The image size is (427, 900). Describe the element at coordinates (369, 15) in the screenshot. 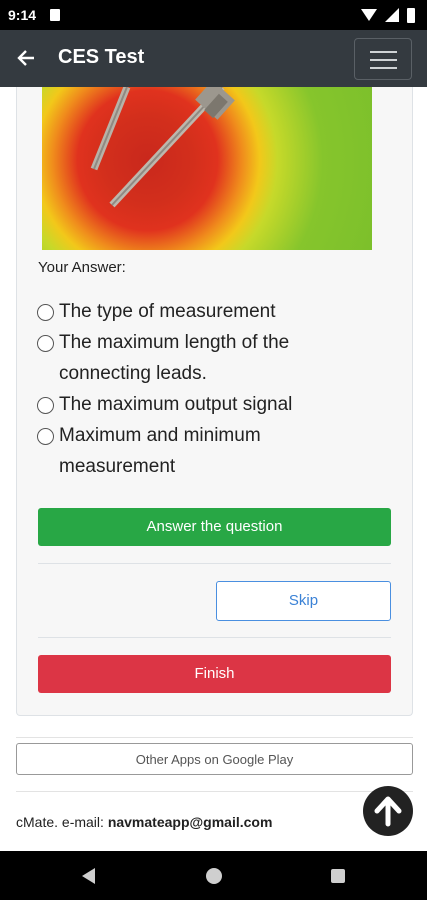

I see `wifi-icon` at that location.